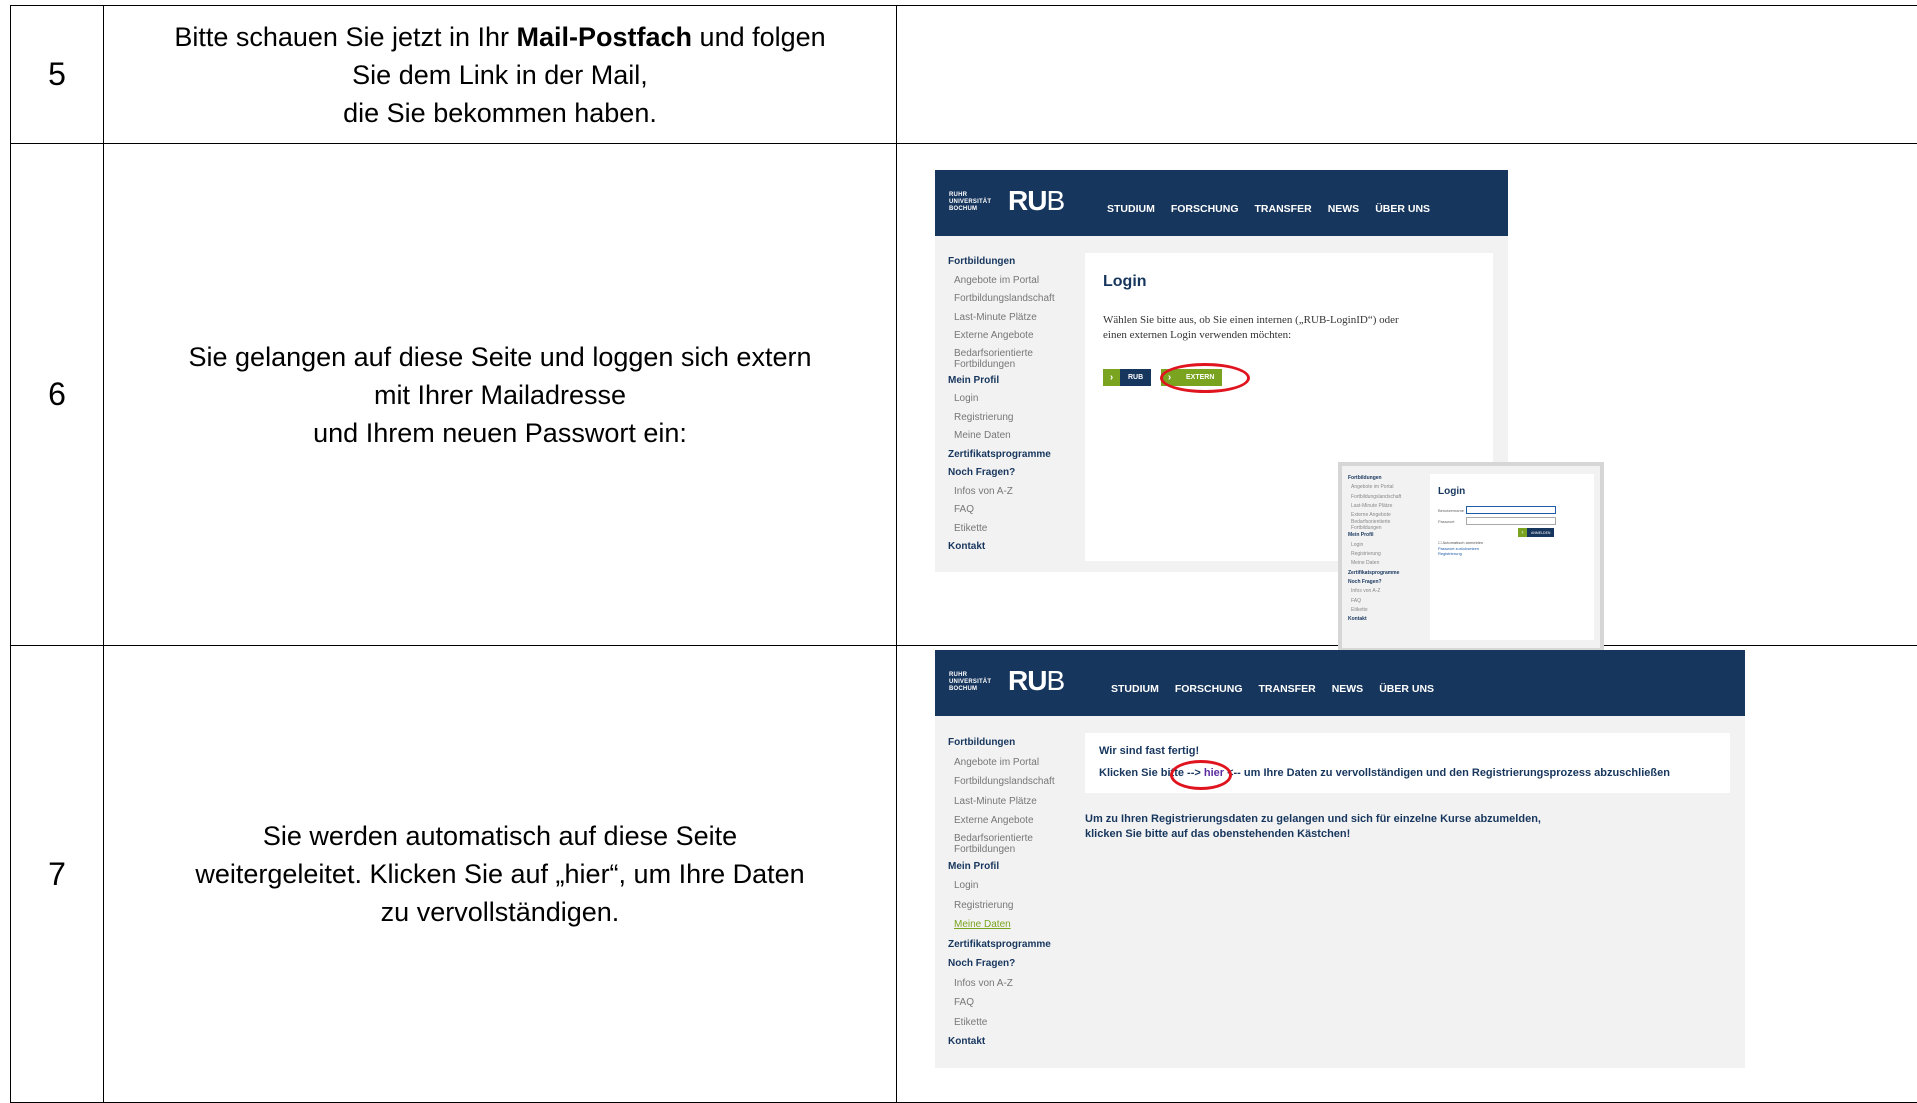 The height and width of the screenshot is (1103, 1917). I want to click on sidebar-daten-active: Meine Daten, so click(1001, 925).